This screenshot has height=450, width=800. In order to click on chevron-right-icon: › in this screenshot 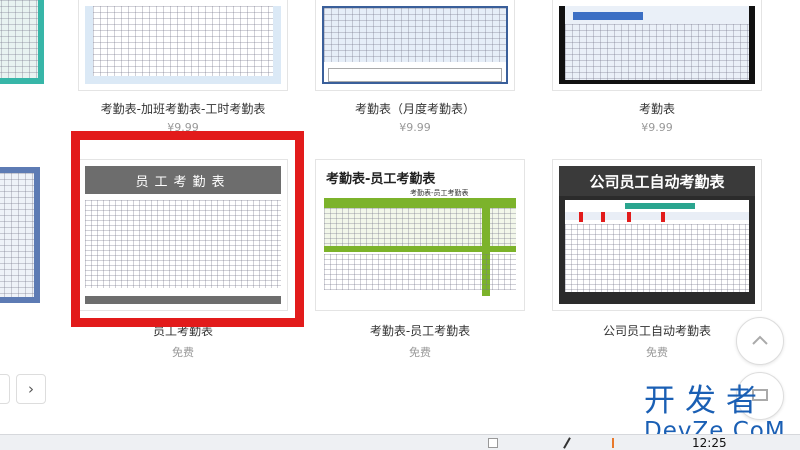, I will do `click(31, 389)`.